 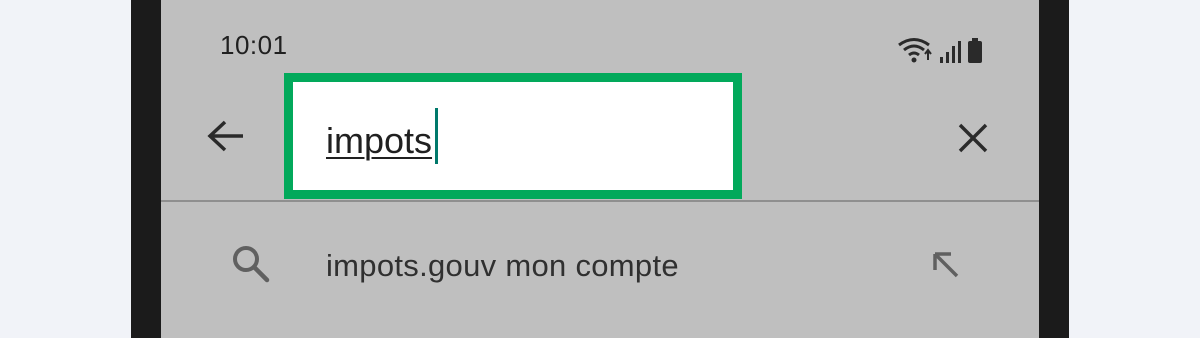 What do you see at coordinates (600, 201) in the screenshot?
I see `divider` at bounding box center [600, 201].